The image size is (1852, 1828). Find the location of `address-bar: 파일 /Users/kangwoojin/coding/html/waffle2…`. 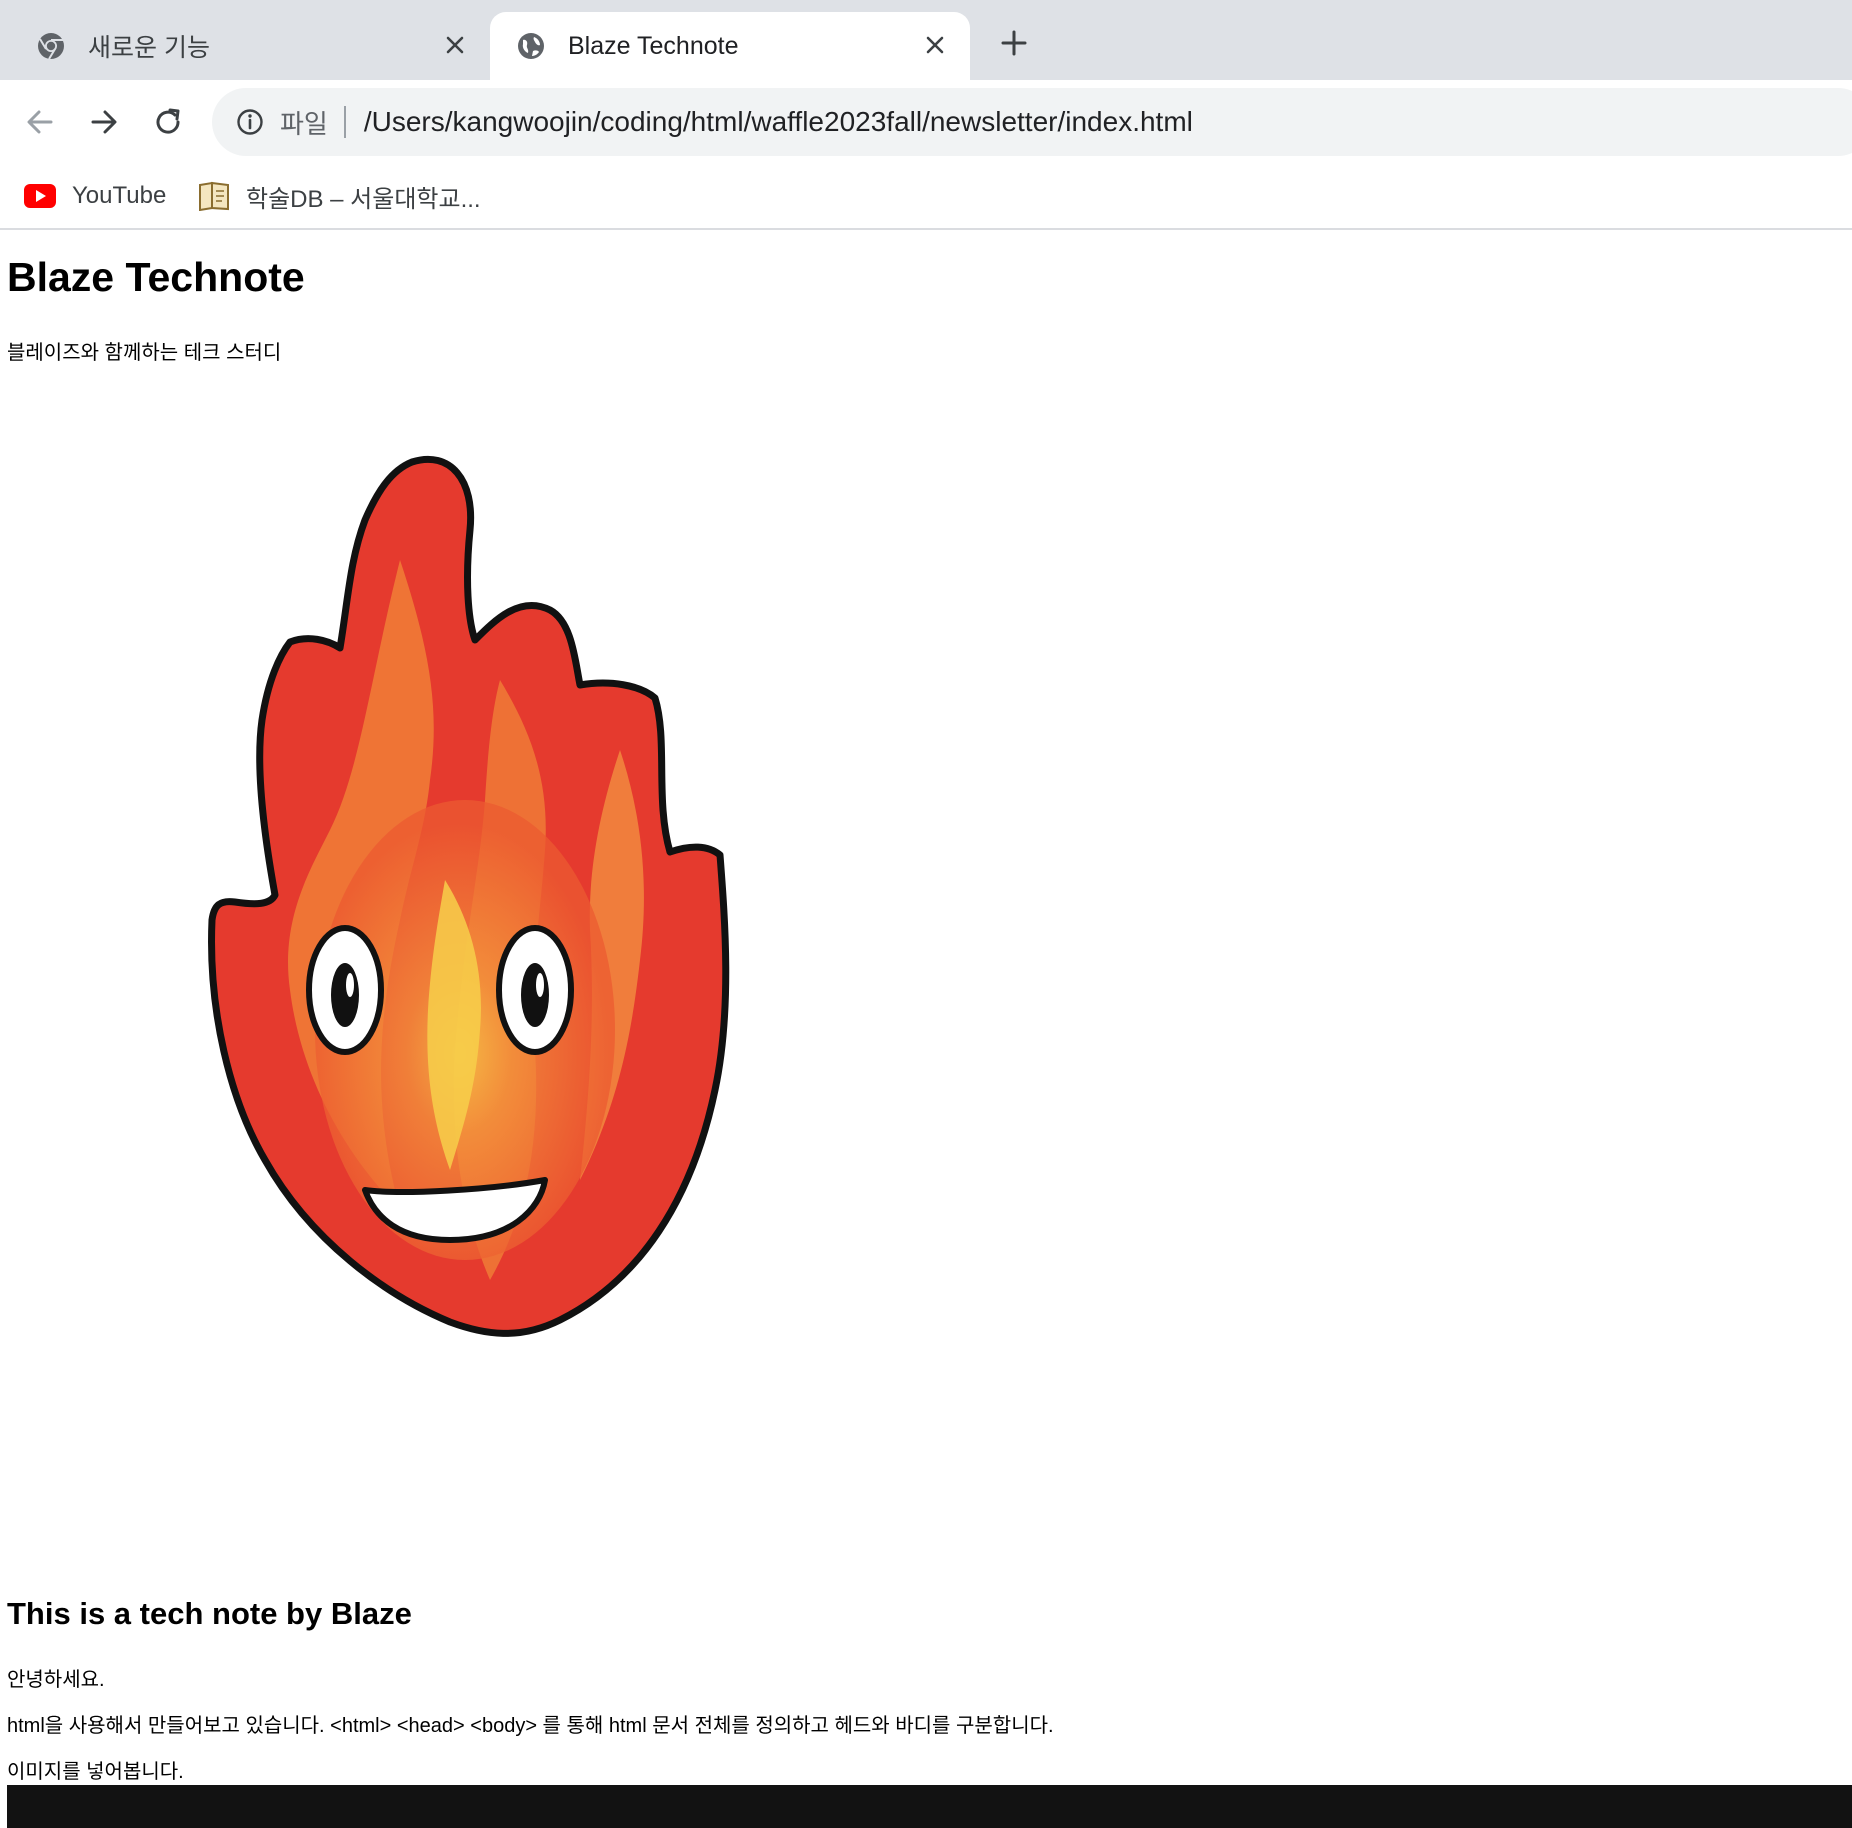

address-bar: 파일 /Users/kangwoojin/coding/html/waffle2… is located at coordinates (1032, 122).